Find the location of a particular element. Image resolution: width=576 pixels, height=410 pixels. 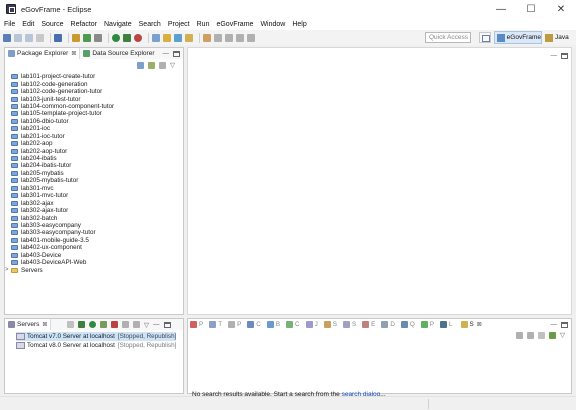

next-annotation-icon is located at coordinates (218, 37).